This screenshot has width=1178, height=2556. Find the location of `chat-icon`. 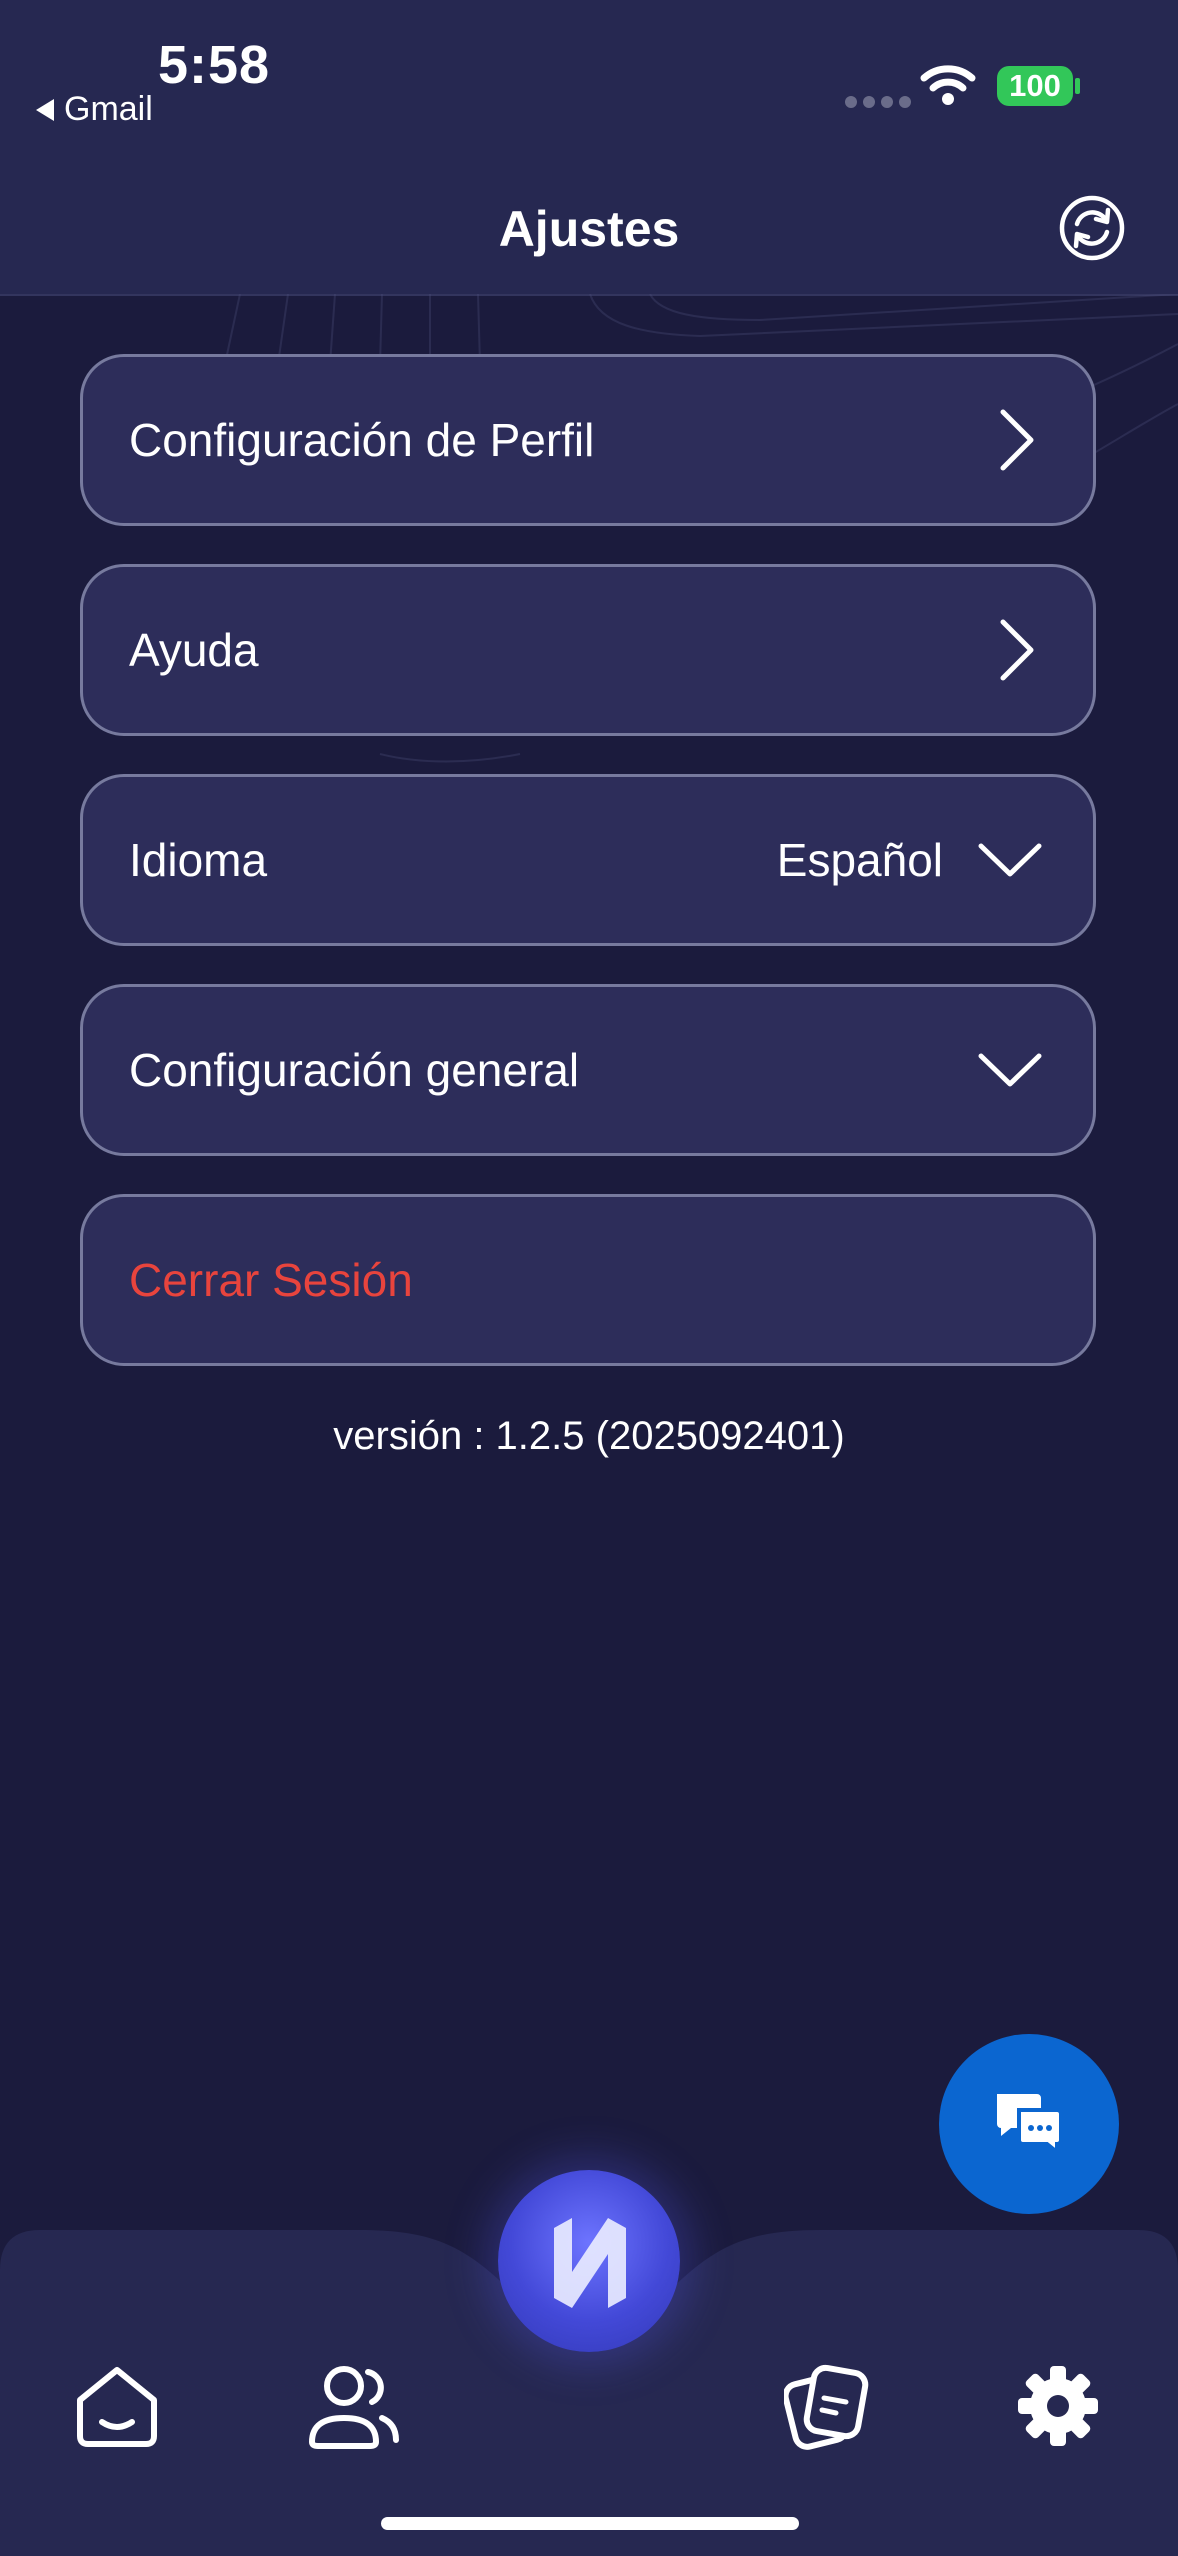

chat-icon is located at coordinates (1030, 2125).